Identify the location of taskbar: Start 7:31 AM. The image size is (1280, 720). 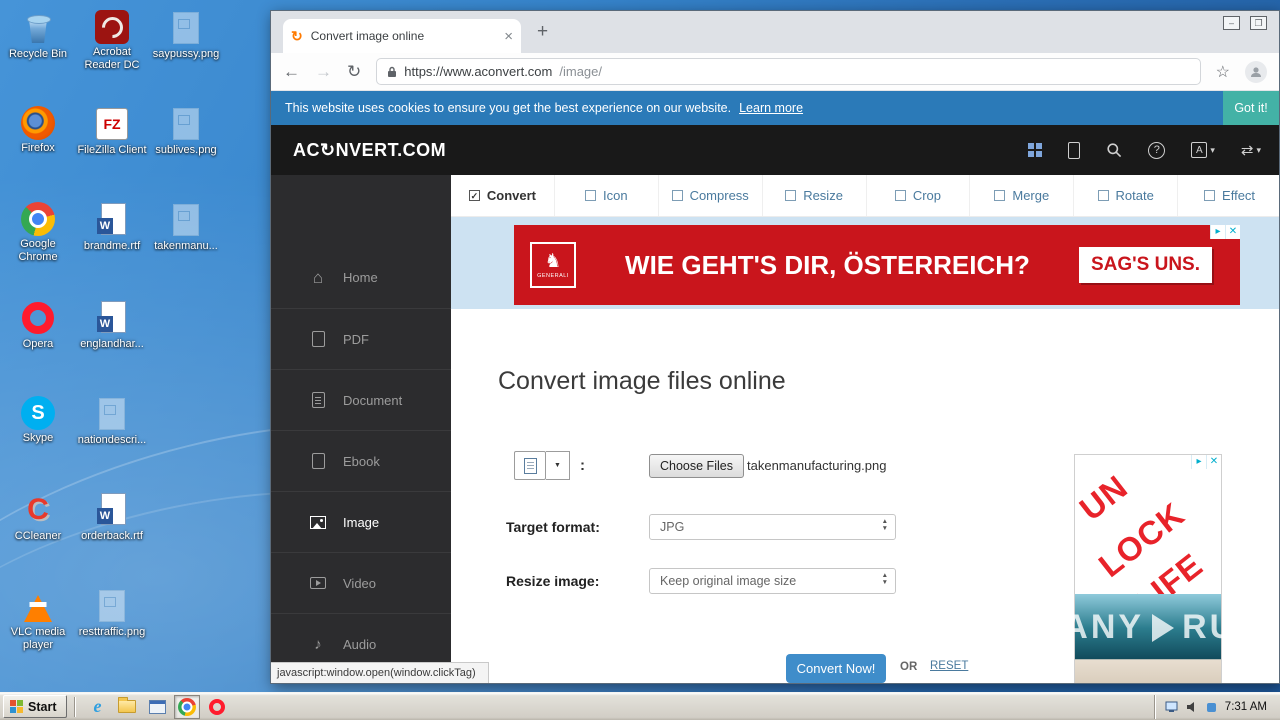
(640, 706).